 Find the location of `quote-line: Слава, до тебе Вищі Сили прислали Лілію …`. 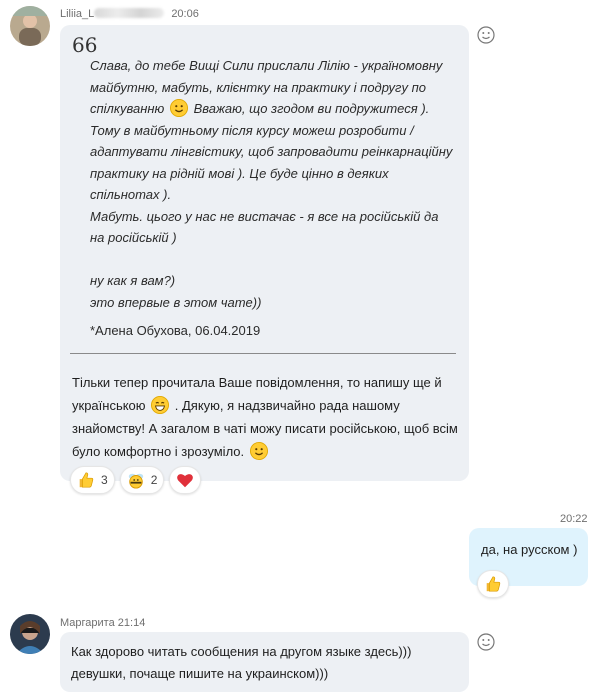

quote-line: Слава, до тебе Вищі Сили прислали Лілію … is located at coordinates (266, 65).